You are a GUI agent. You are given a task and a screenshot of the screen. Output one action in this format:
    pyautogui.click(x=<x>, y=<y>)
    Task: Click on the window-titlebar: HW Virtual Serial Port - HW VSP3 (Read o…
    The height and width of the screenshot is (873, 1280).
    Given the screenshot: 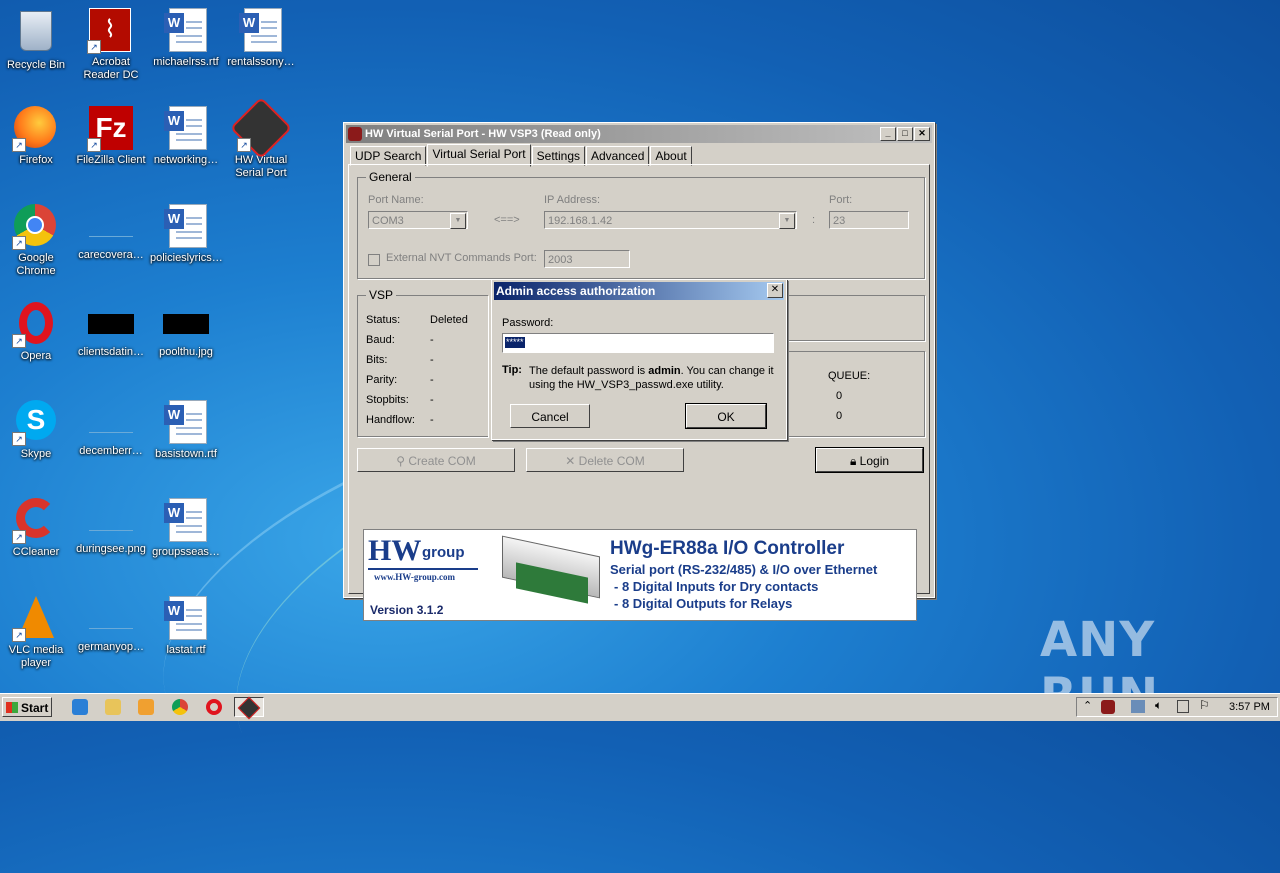 What is the action you would take?
    pyautogui.click(x=639, y=134)
    